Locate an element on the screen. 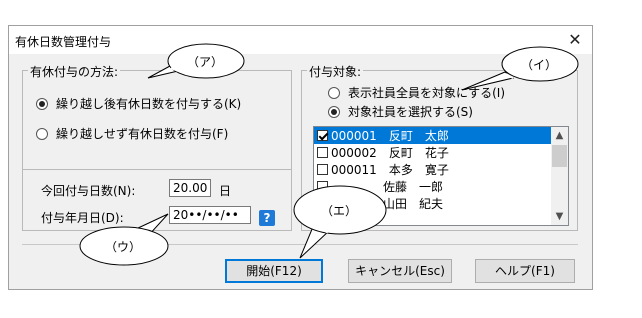 This screenshot has width=642, height=318. callout-label-a: （ア） is located at coordinates (205, 62).